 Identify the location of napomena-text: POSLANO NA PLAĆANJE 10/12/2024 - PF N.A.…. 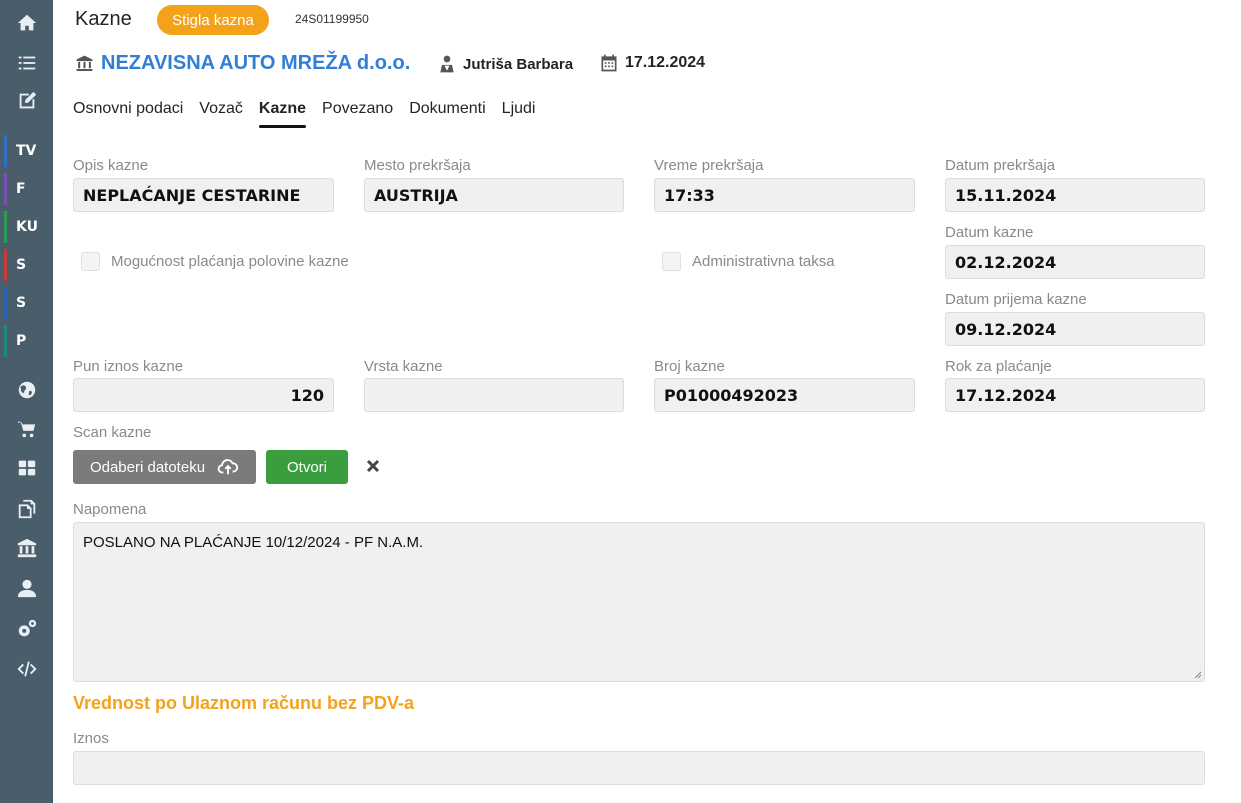
(253, 542).